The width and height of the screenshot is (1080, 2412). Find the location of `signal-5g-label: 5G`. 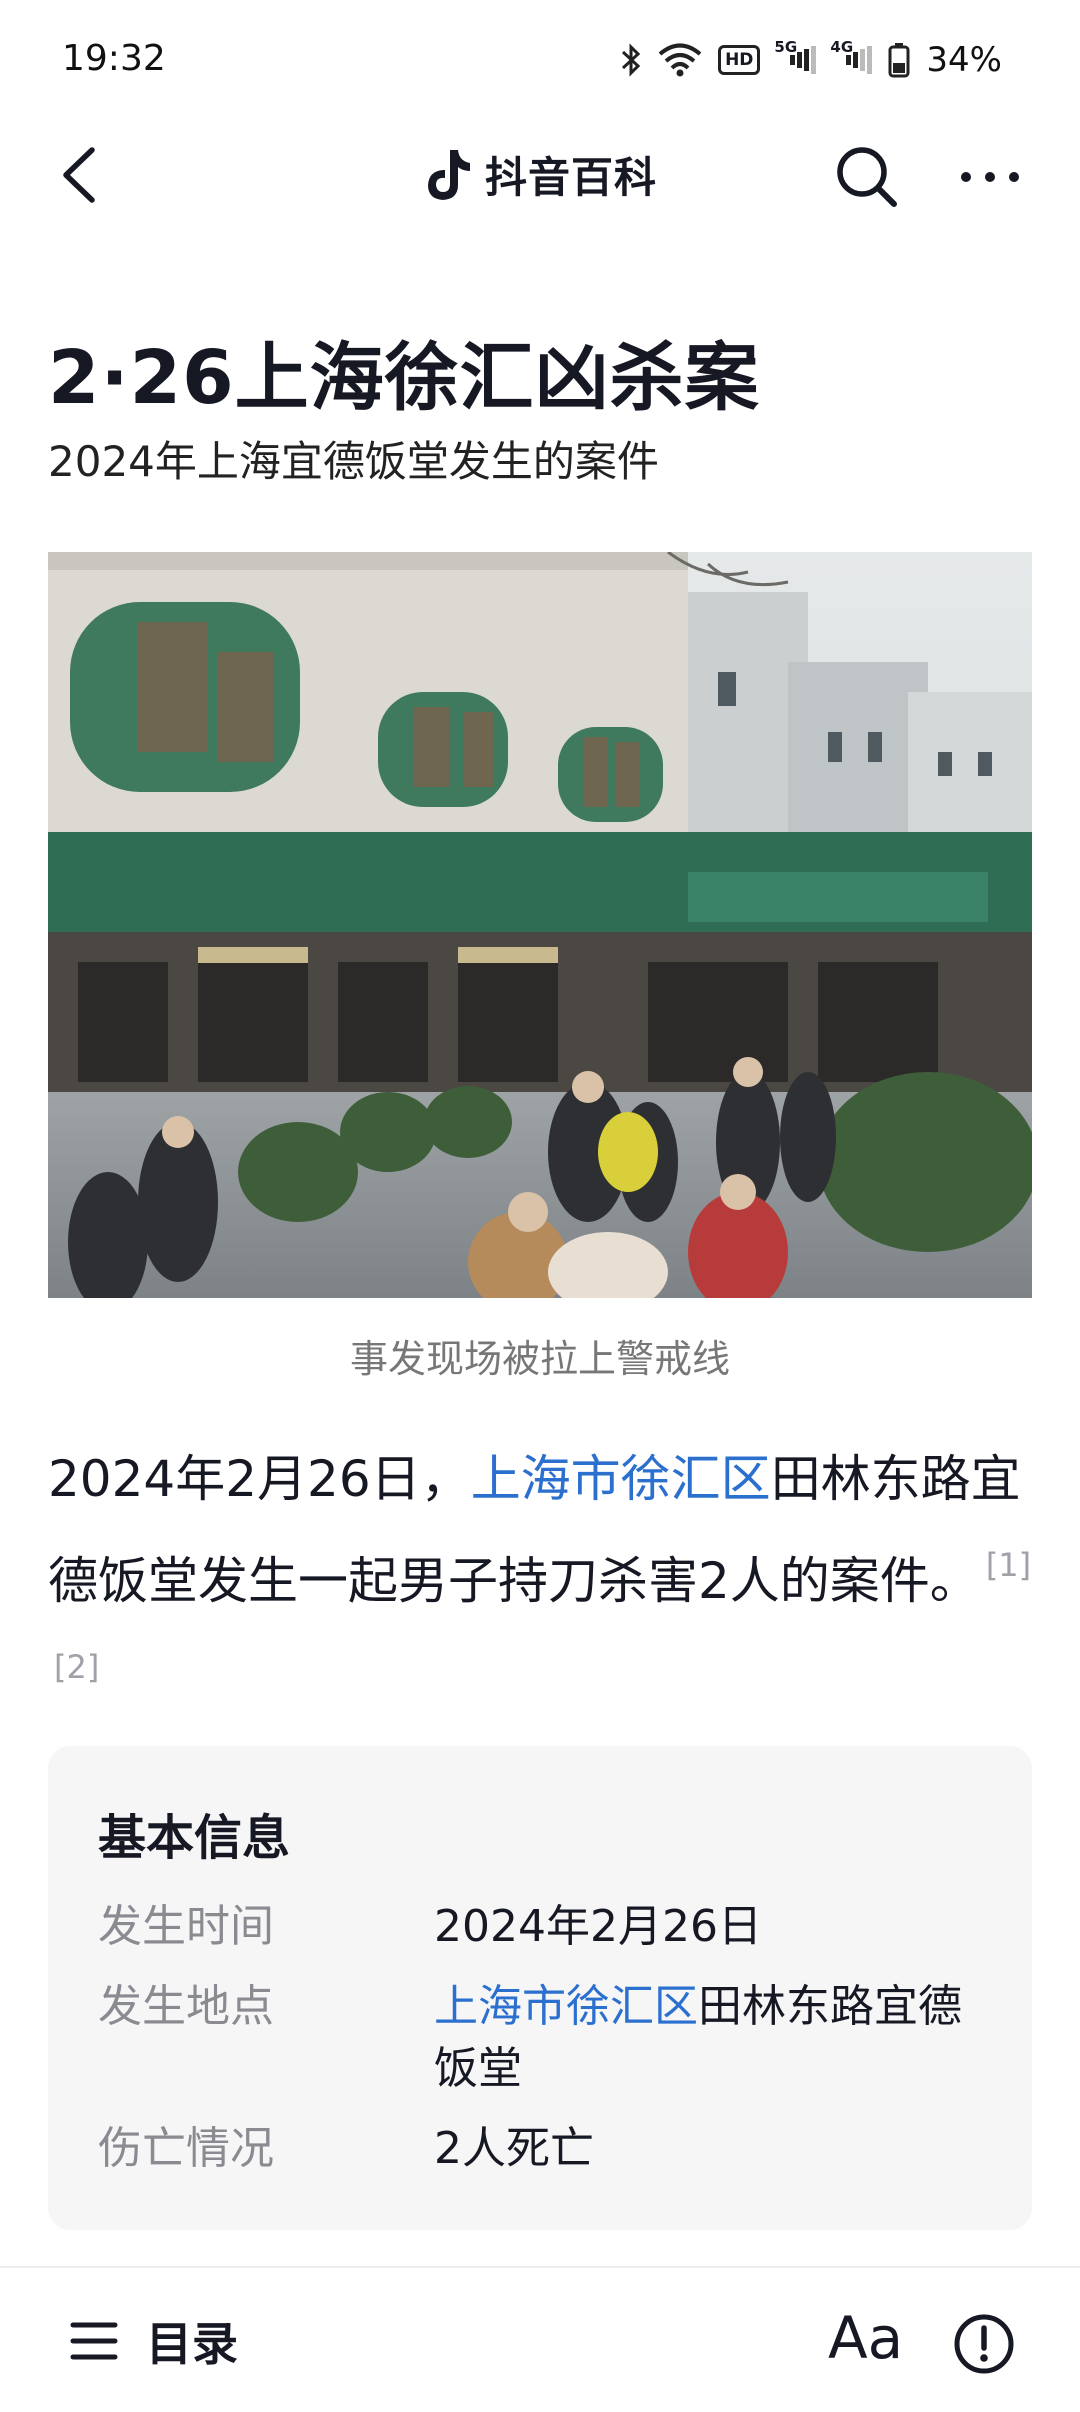

signal-5g-label: 5G is located at coordinates (786, 47).